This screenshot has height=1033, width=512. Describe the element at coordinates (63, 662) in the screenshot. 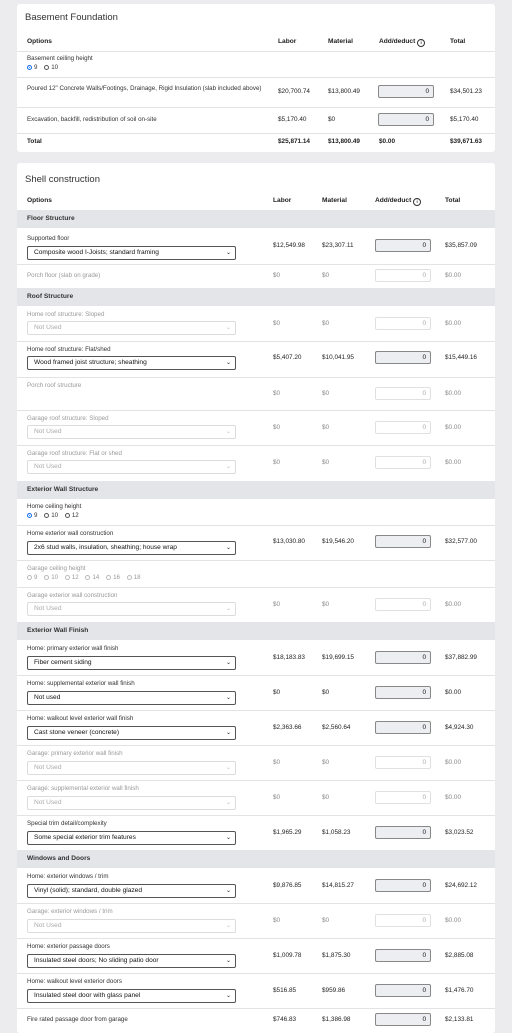

I see `select-value: Fiber cement siding` at that location.